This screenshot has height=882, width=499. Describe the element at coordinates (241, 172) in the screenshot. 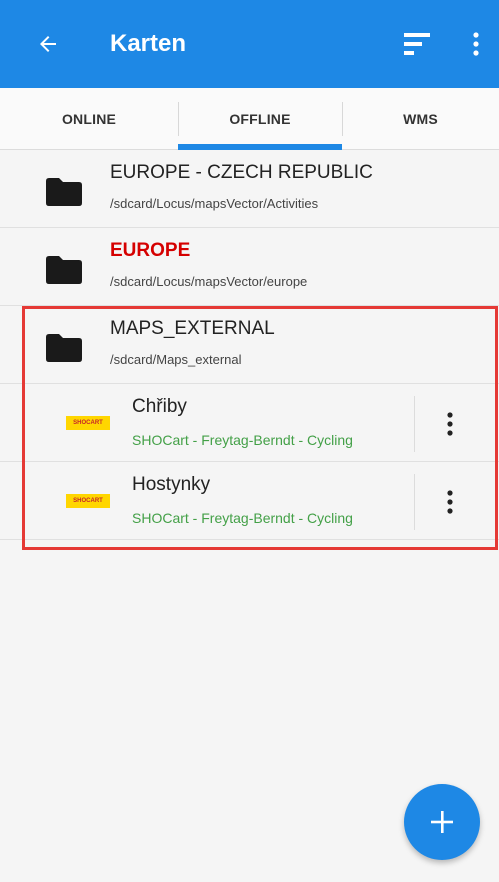

I see `folder-title: EUROPE - CZECH REPUBLIC` at that location.